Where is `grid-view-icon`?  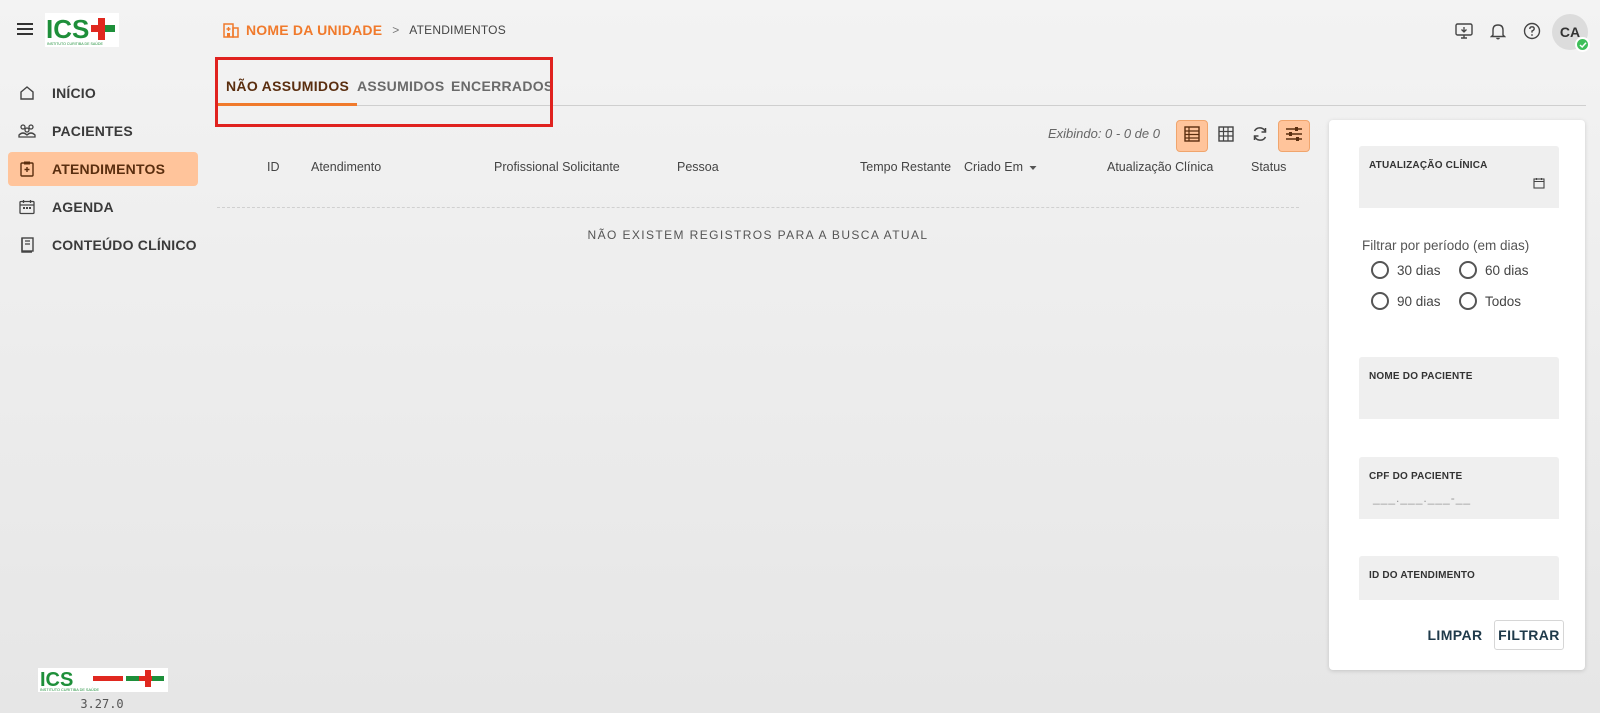 grid-view-icon is located at coordinates (1226, 136).